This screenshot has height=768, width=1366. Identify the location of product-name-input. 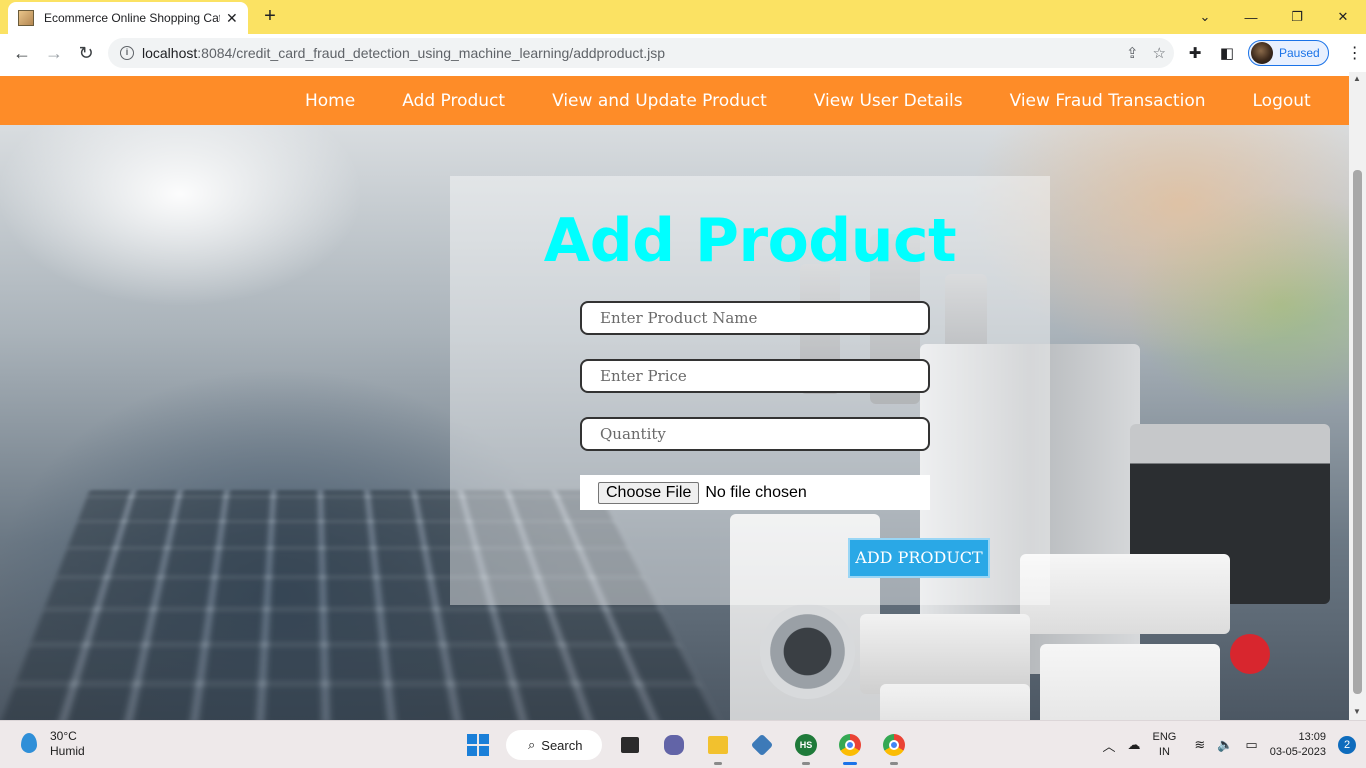
(755, 318).